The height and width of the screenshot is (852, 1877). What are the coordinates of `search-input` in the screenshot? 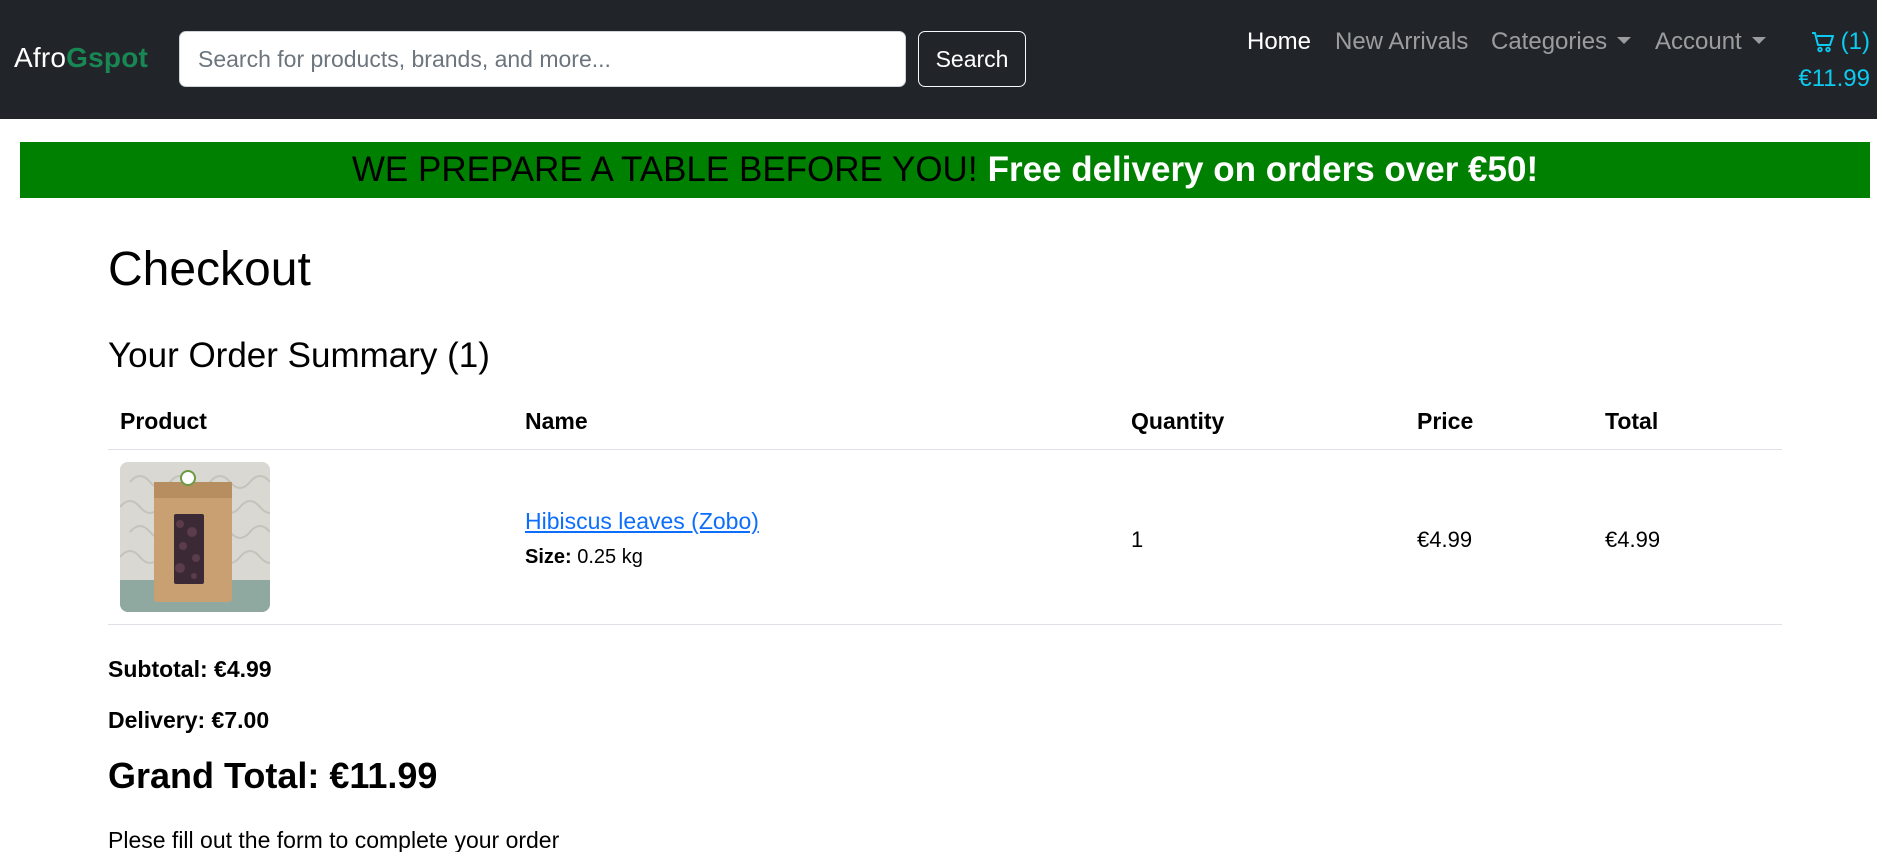 It's located at (542, 59).